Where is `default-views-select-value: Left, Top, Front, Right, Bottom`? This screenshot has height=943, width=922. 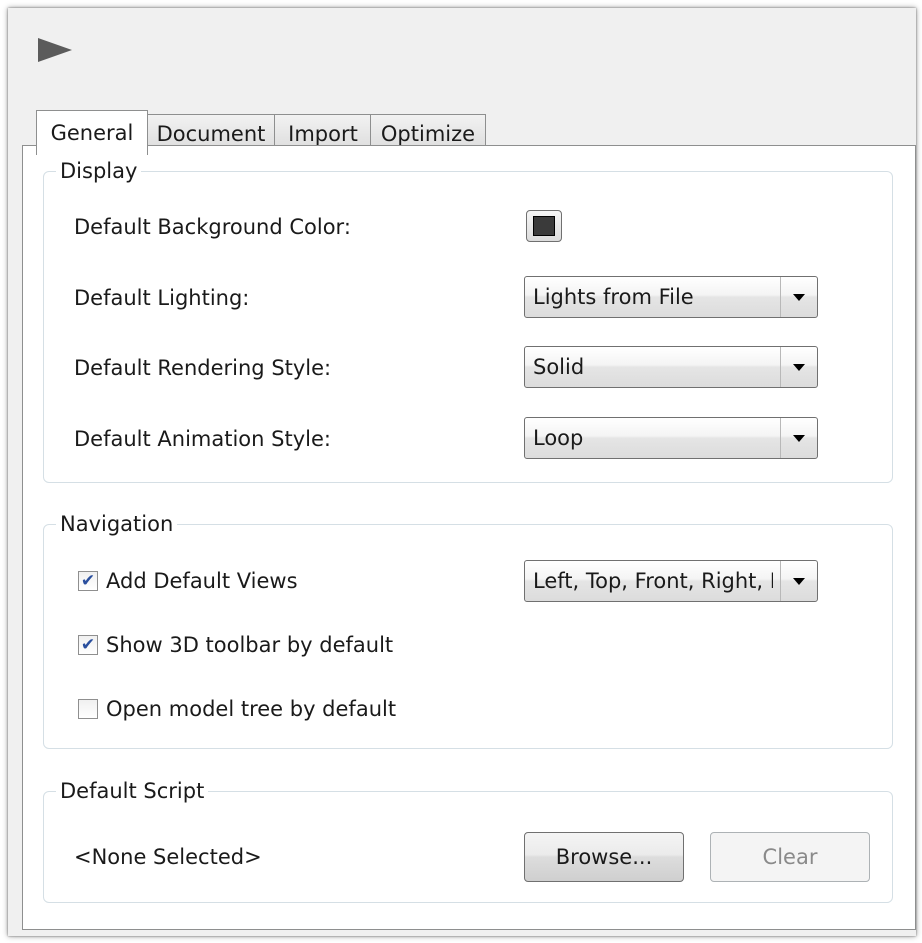 default-views-select-value: Left, Top, Front, Right, Bottom is located at coordinates (653, 581).